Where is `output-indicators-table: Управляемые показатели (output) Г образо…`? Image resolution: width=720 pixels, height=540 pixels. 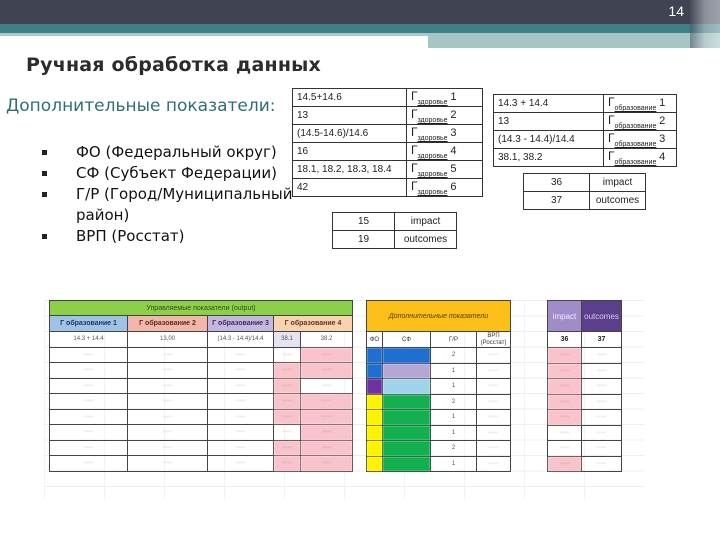
output-indicators-table: Управляемые показатели (output) Г образо… is located at coordinates (201, 386).